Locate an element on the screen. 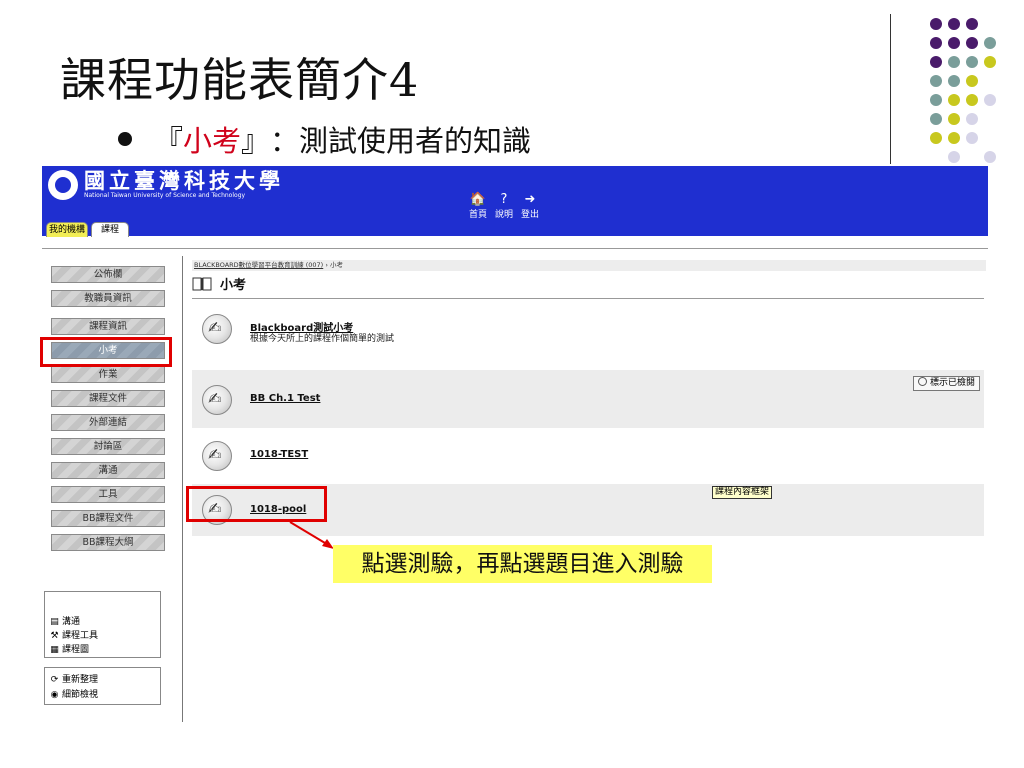 Image resolution: width=1024 pixels, height=768 pixels. callout-arrow-icon is located at coordinates (311, 535).